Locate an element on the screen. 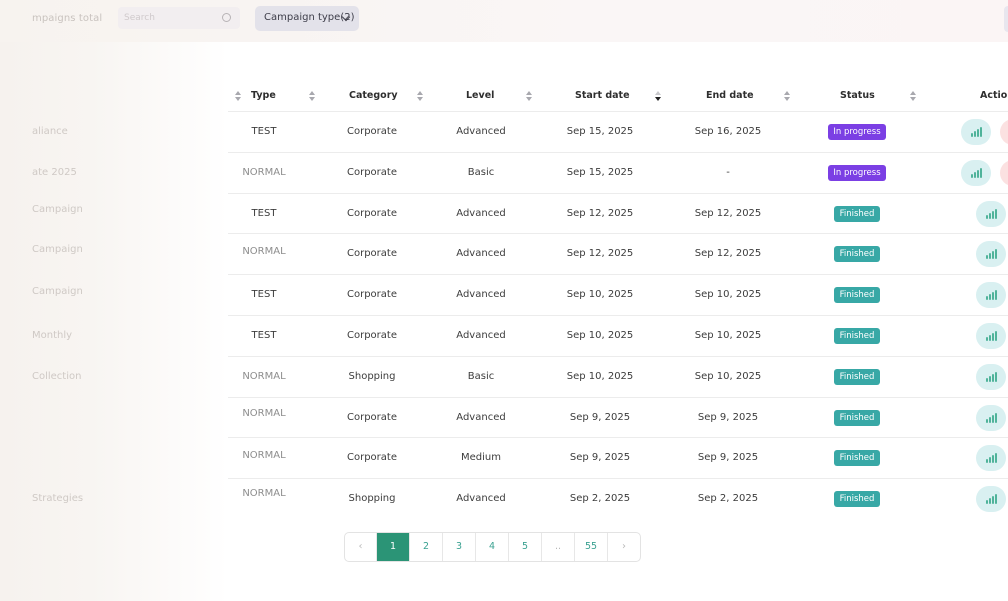 Image resolution: width=1008 pixels, height=601 pixels. cell-start-date: Sep 2, 2025 is located at coordinates (600, 499).